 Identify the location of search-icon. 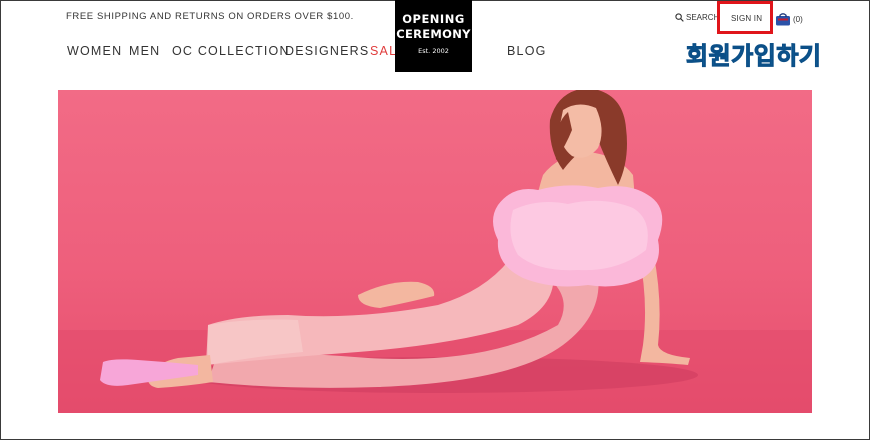
(679, 17).